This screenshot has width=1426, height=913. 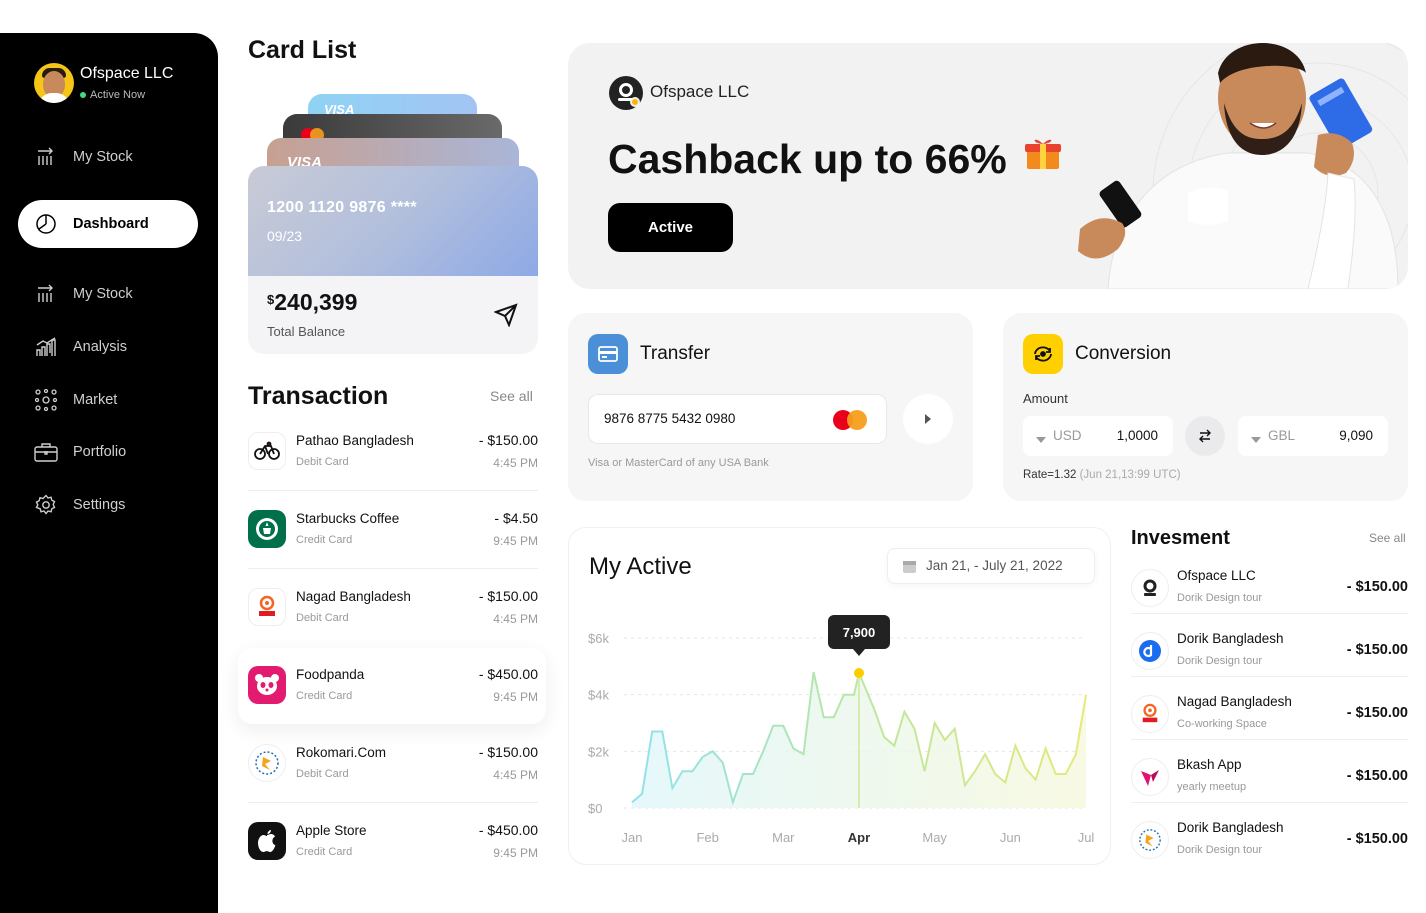 What do you see at coordinates (783, 837) in the screenshot?
I see `x-tick-label: Mar` at bounding box center [783, 837].